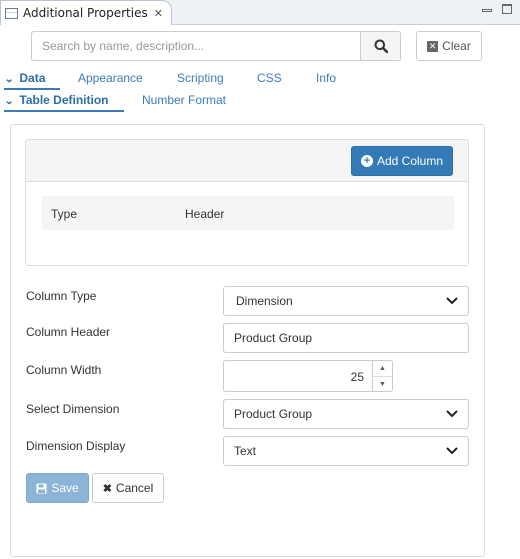 The width and height of the screenshot is (520, 559). What do you see at coordinates (269, 78) in the screenshot?
I see `tab-css: CSS` at bounding box center [269, 78].